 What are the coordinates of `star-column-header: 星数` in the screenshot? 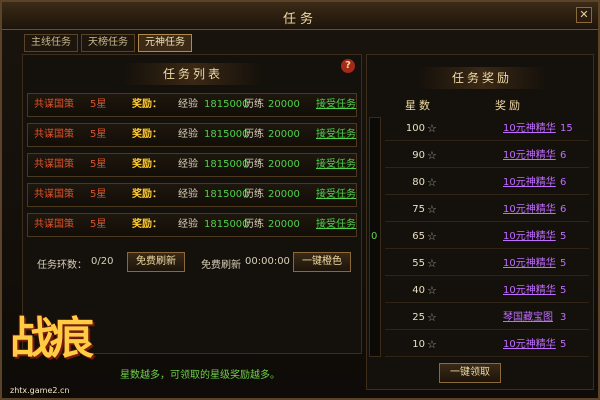 It's located at (419, 105).